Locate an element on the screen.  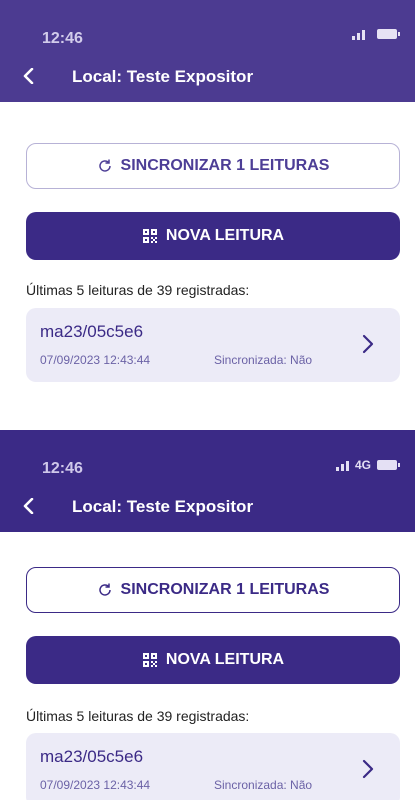
status-indicators is located at coordinates (376, 34).